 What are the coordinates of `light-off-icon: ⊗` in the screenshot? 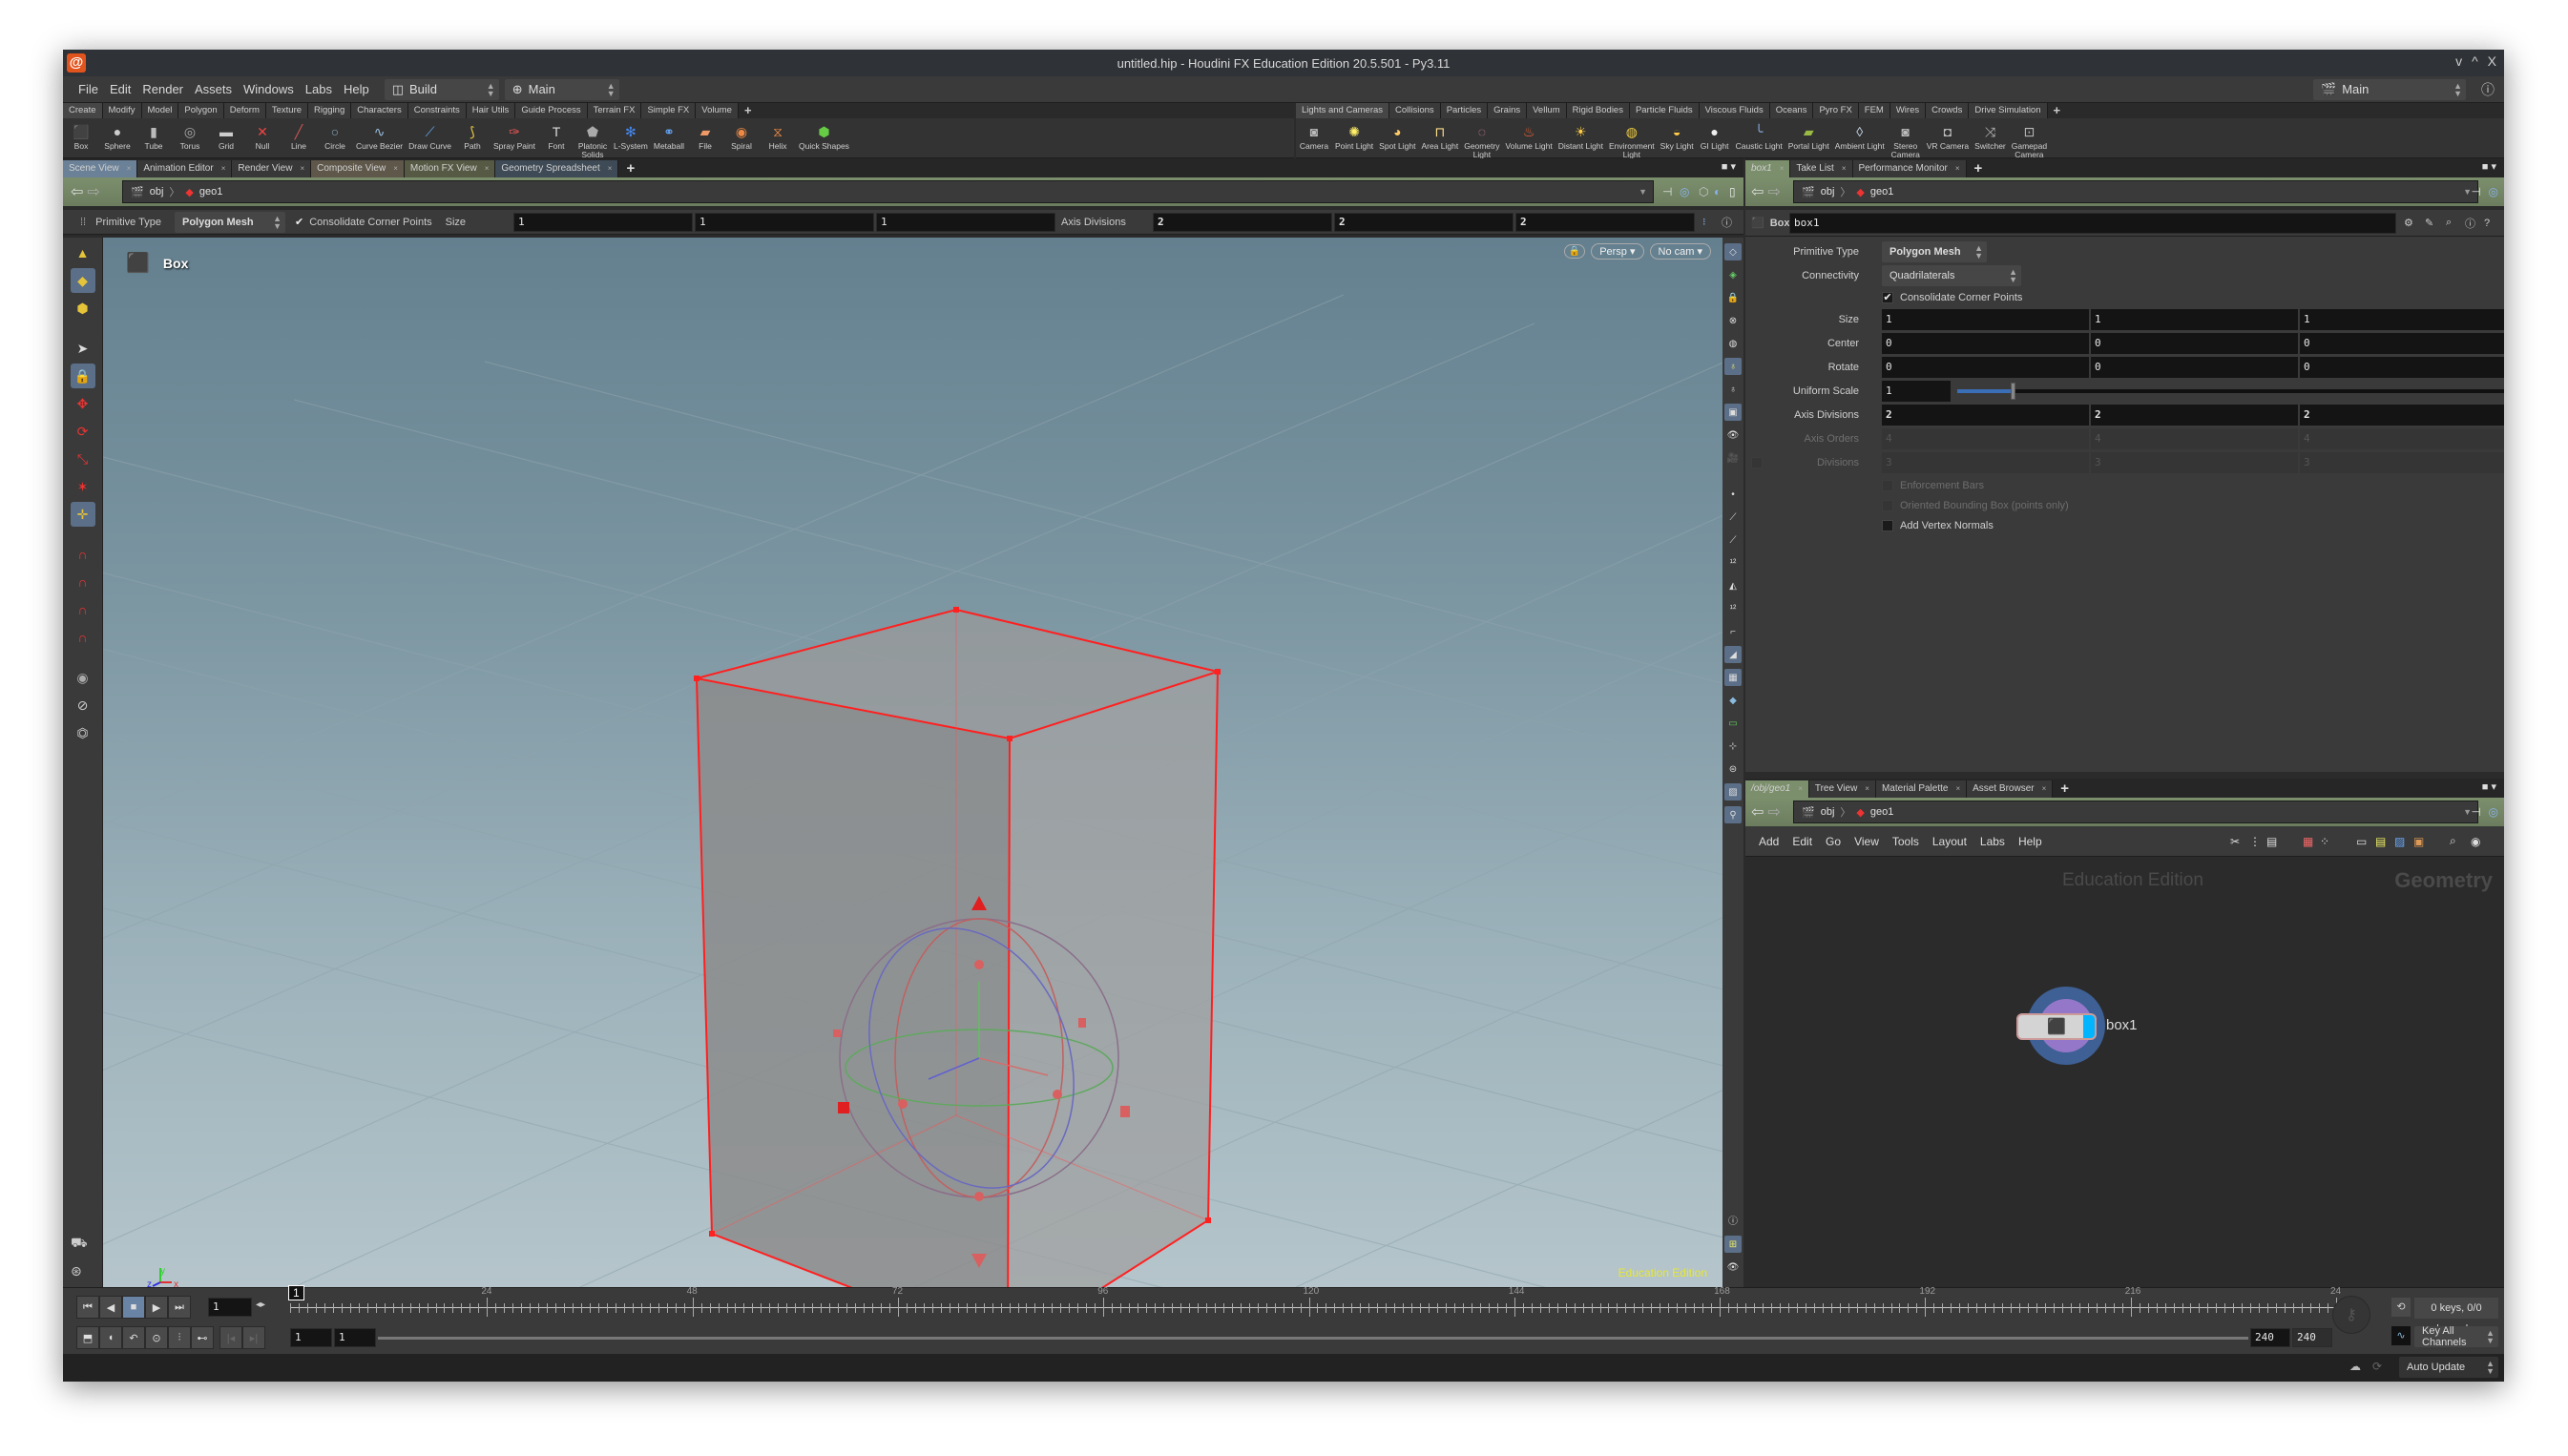 It's located at (1733, 321).